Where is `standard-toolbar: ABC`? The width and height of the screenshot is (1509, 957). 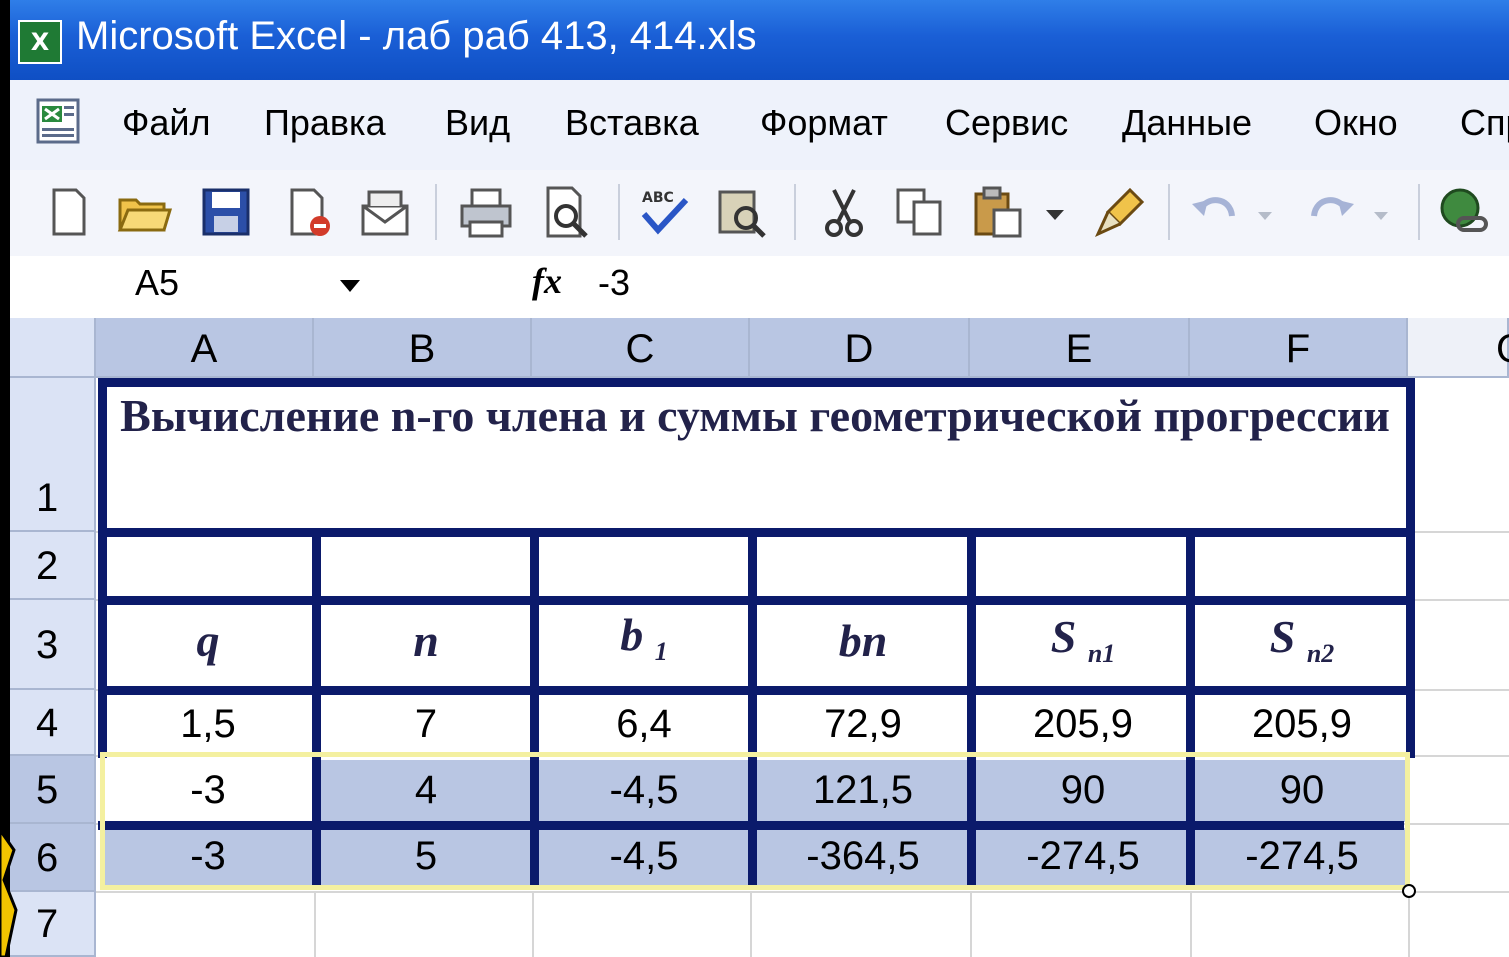 standard-toolbar: ABC is located at coordinates (759, 213).